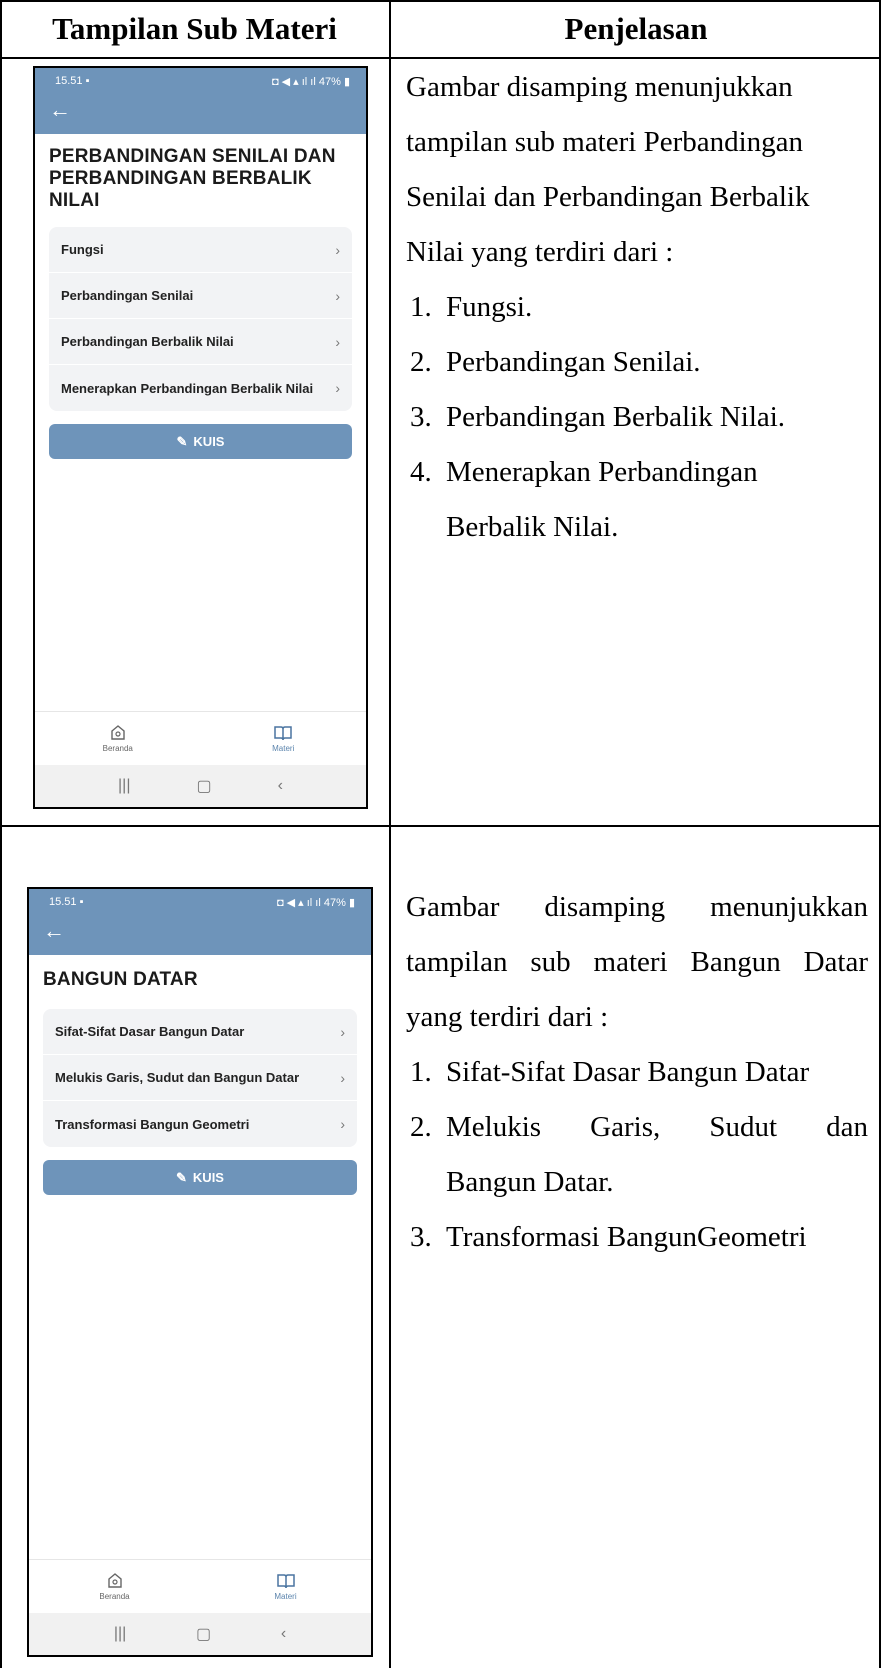  Describe the element at coordinates (608, 197) in the screenshot. I see `desc-line: Senilai dan Perbandingan Berbalik` at that location.